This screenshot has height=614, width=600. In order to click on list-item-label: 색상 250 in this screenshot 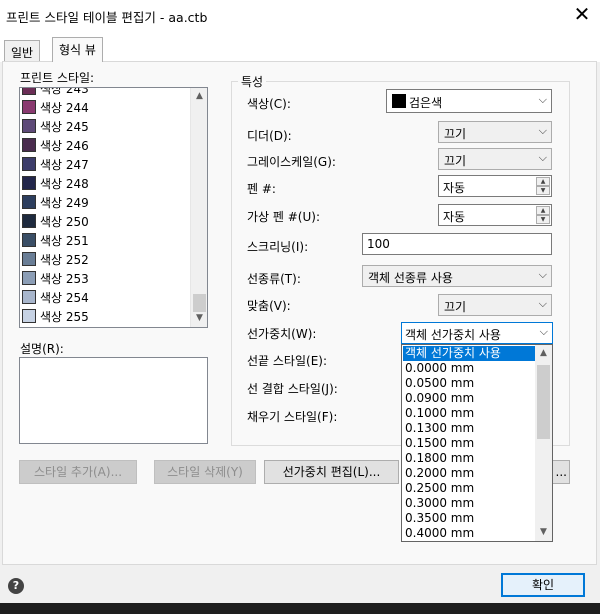, I will do `click(64, 222)`.